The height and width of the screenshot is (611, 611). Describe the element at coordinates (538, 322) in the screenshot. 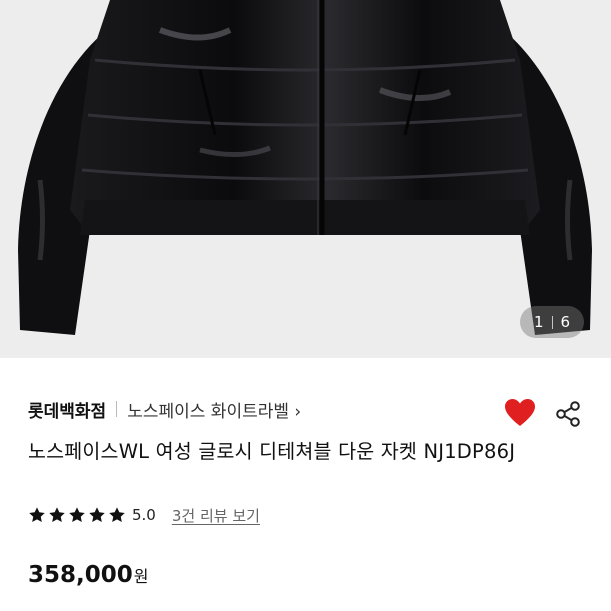

I see `image-counter-current: 1` at that location.